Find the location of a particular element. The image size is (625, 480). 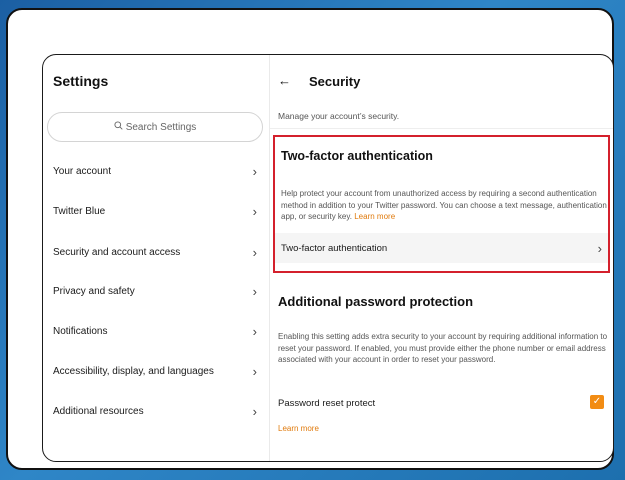

sidebar-item-your-account: Your account › is located at coordinates (156, 171).